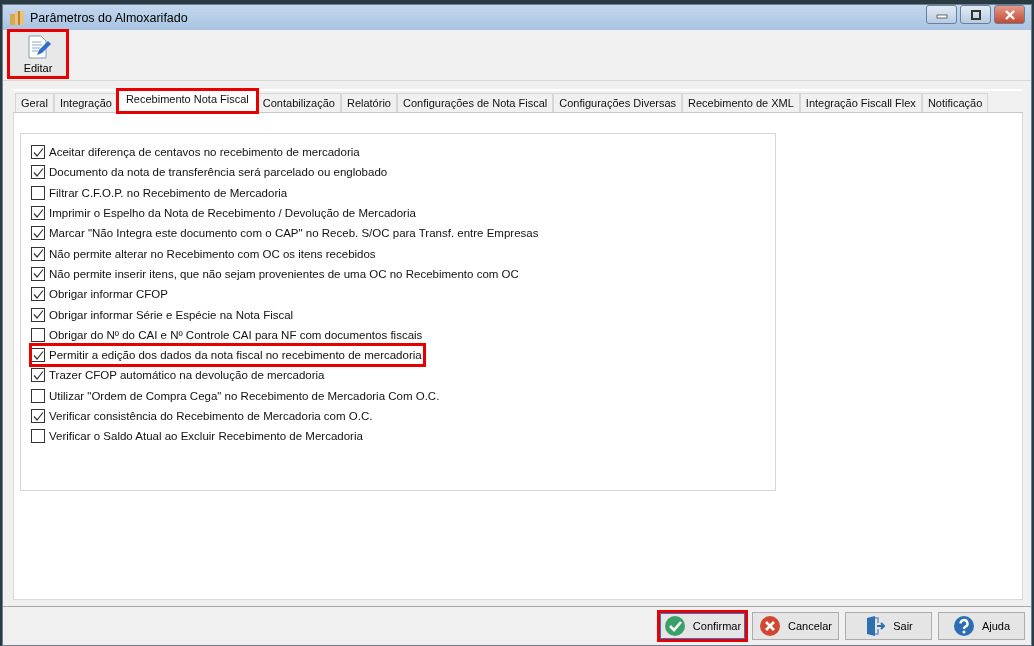 Image resolution: width=1034 pixels, height=646 pixels. What do you see at coordinates (955, 102) in the screenshot?
I see `tab: Notificação` at bounding box center [955, 102].